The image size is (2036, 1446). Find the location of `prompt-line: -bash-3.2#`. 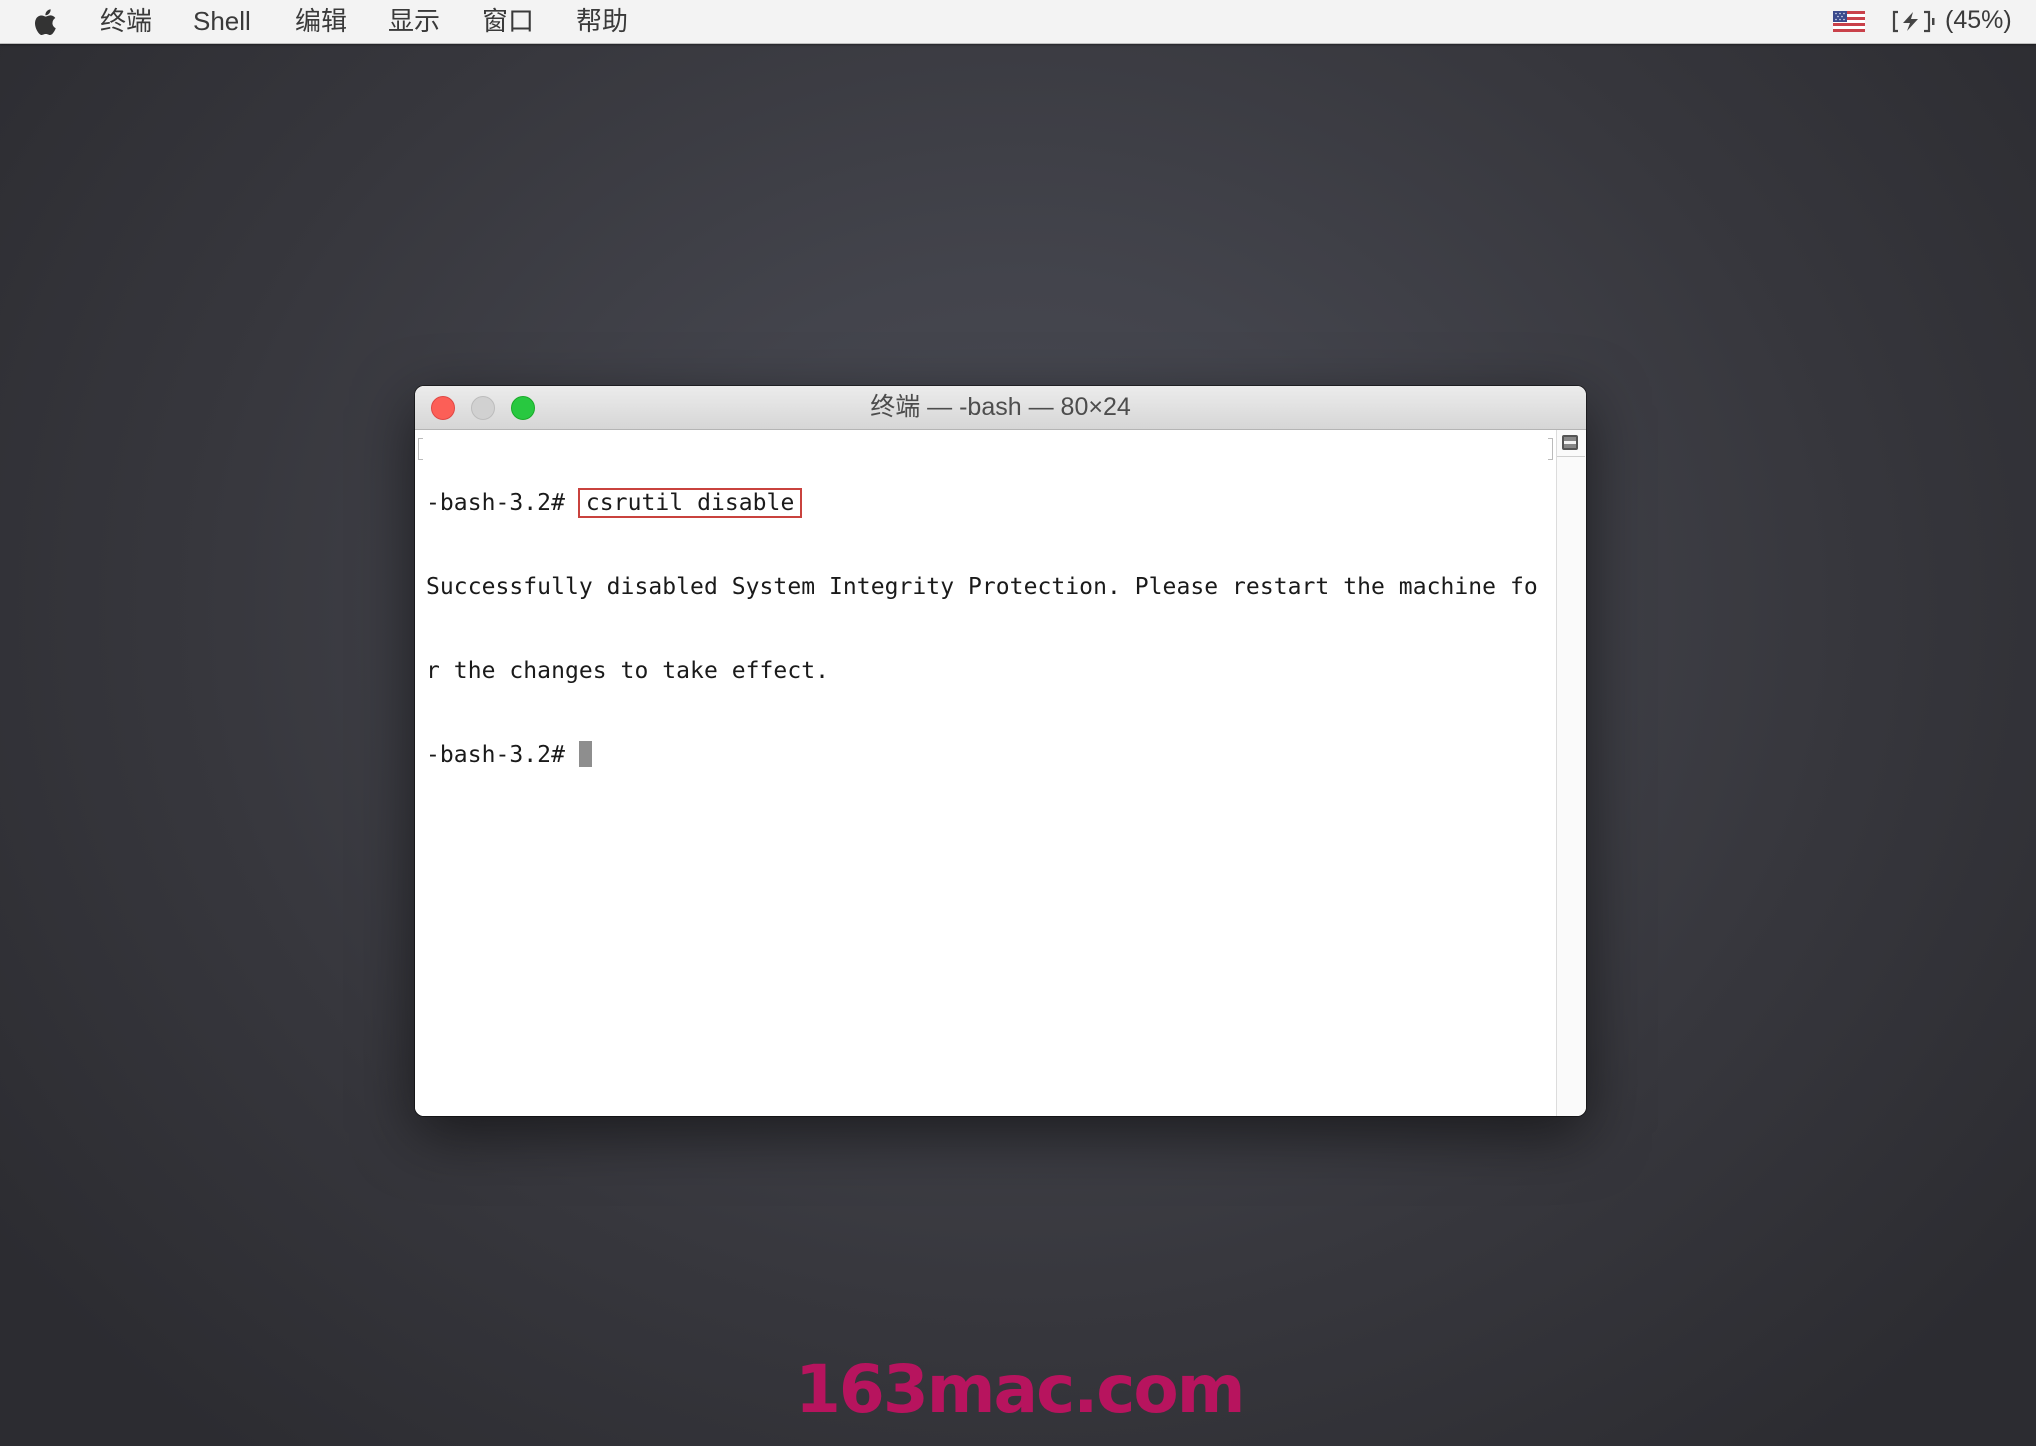

prompt-line: -bash-3.2# is located at coordinates (982, 755).